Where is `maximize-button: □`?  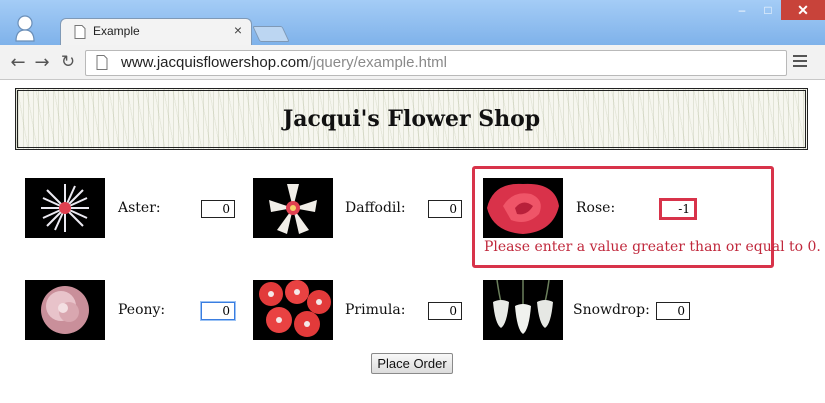
maximize-button: □ is located at coordinates (768, 10).